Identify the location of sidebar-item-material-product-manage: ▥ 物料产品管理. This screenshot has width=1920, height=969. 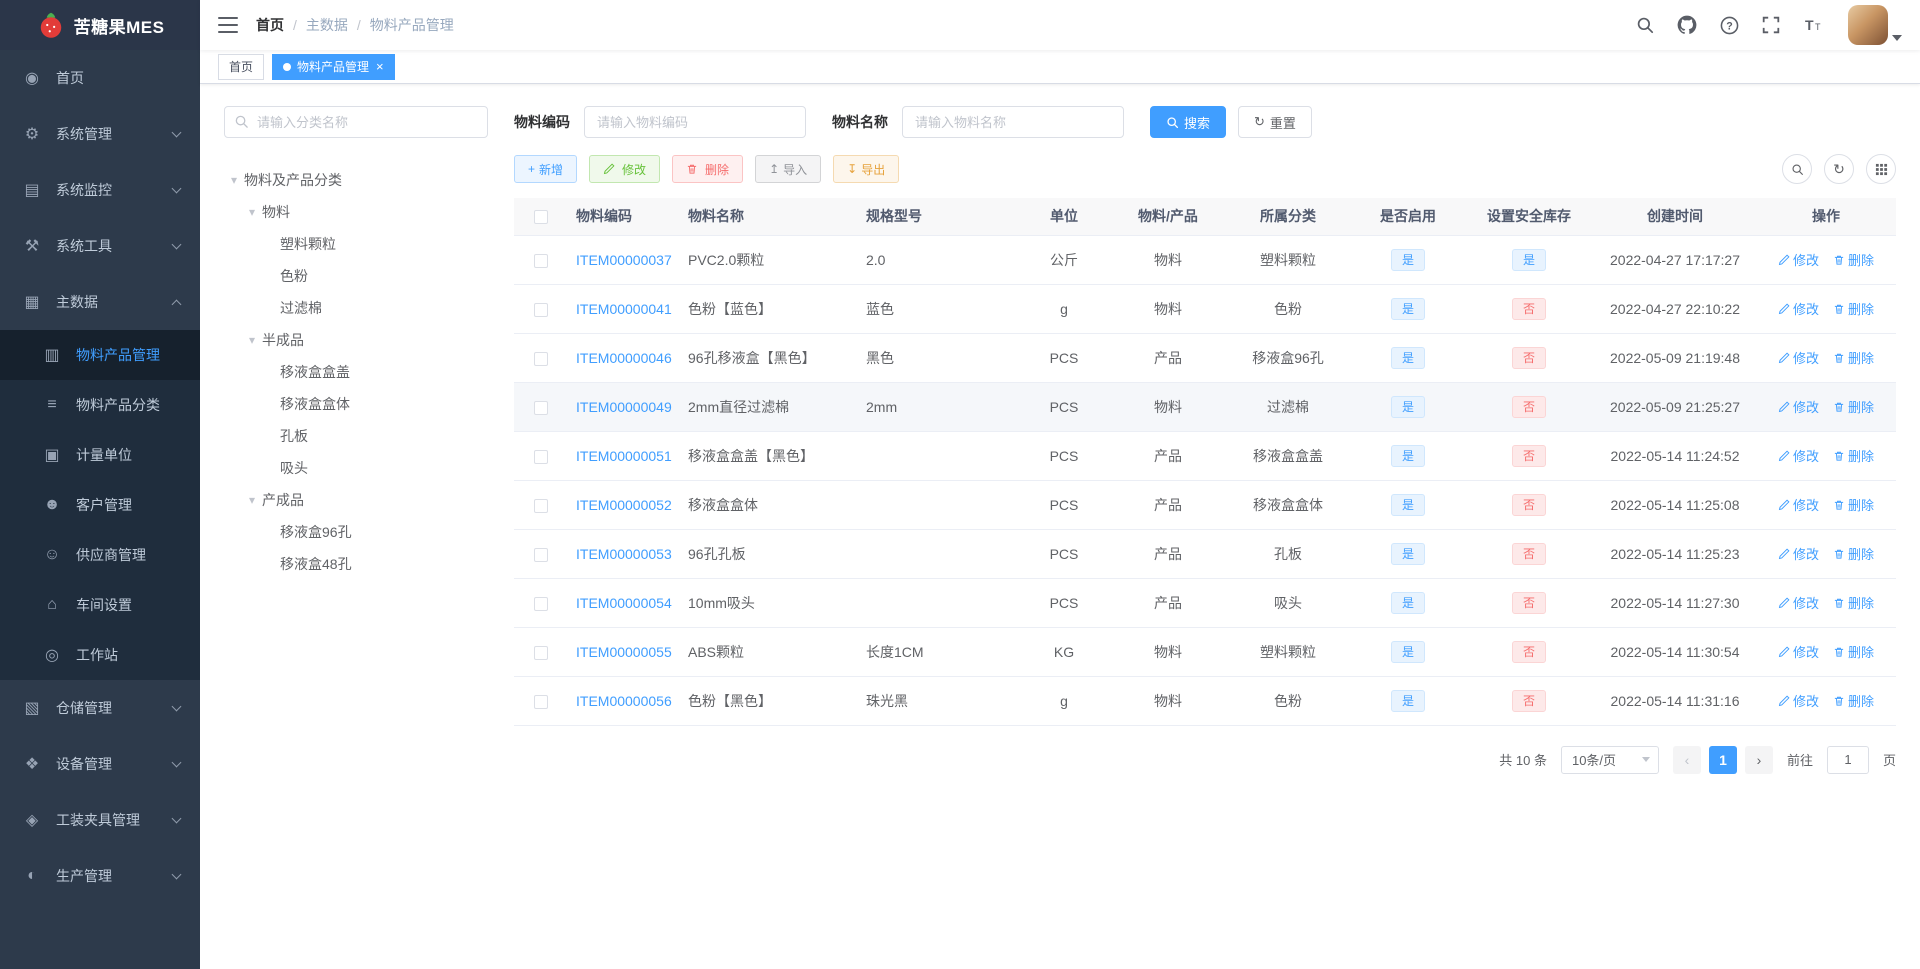
(100, 355).